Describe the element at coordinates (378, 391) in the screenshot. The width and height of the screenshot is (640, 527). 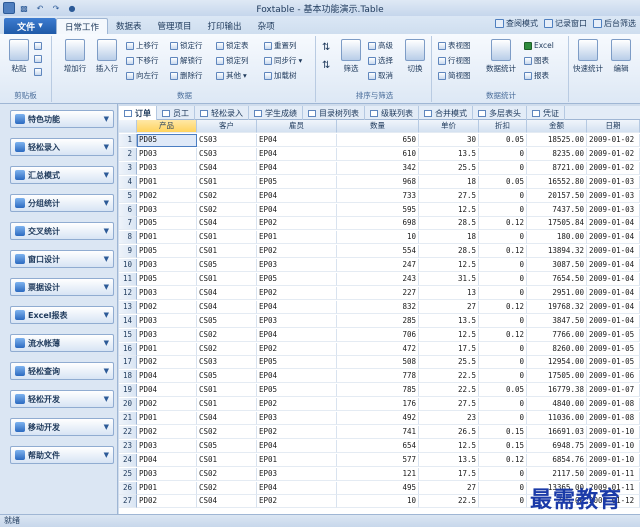
I see `table-cell: 785` at that location.